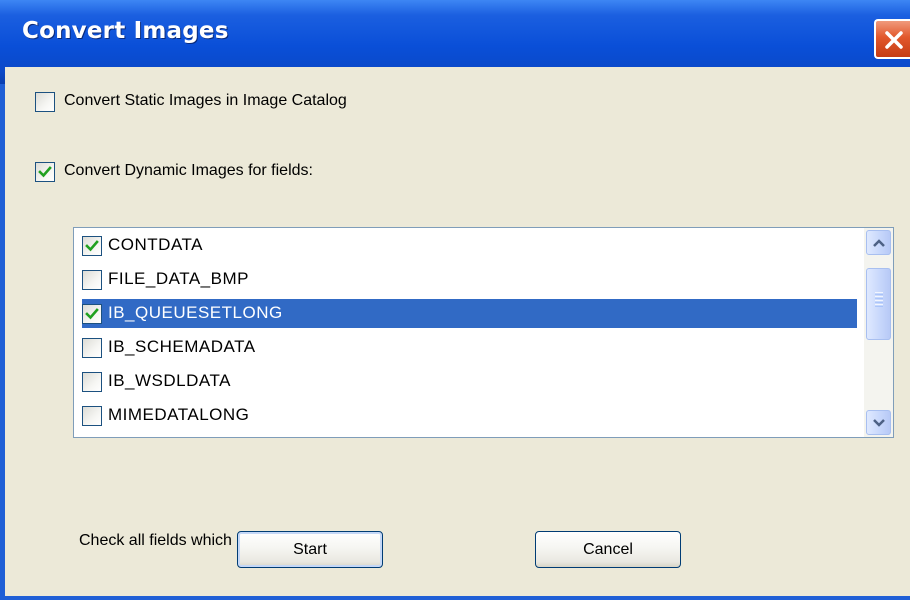  I want to click on list-item: IB_SCHEMADATA, so click(469, 347).